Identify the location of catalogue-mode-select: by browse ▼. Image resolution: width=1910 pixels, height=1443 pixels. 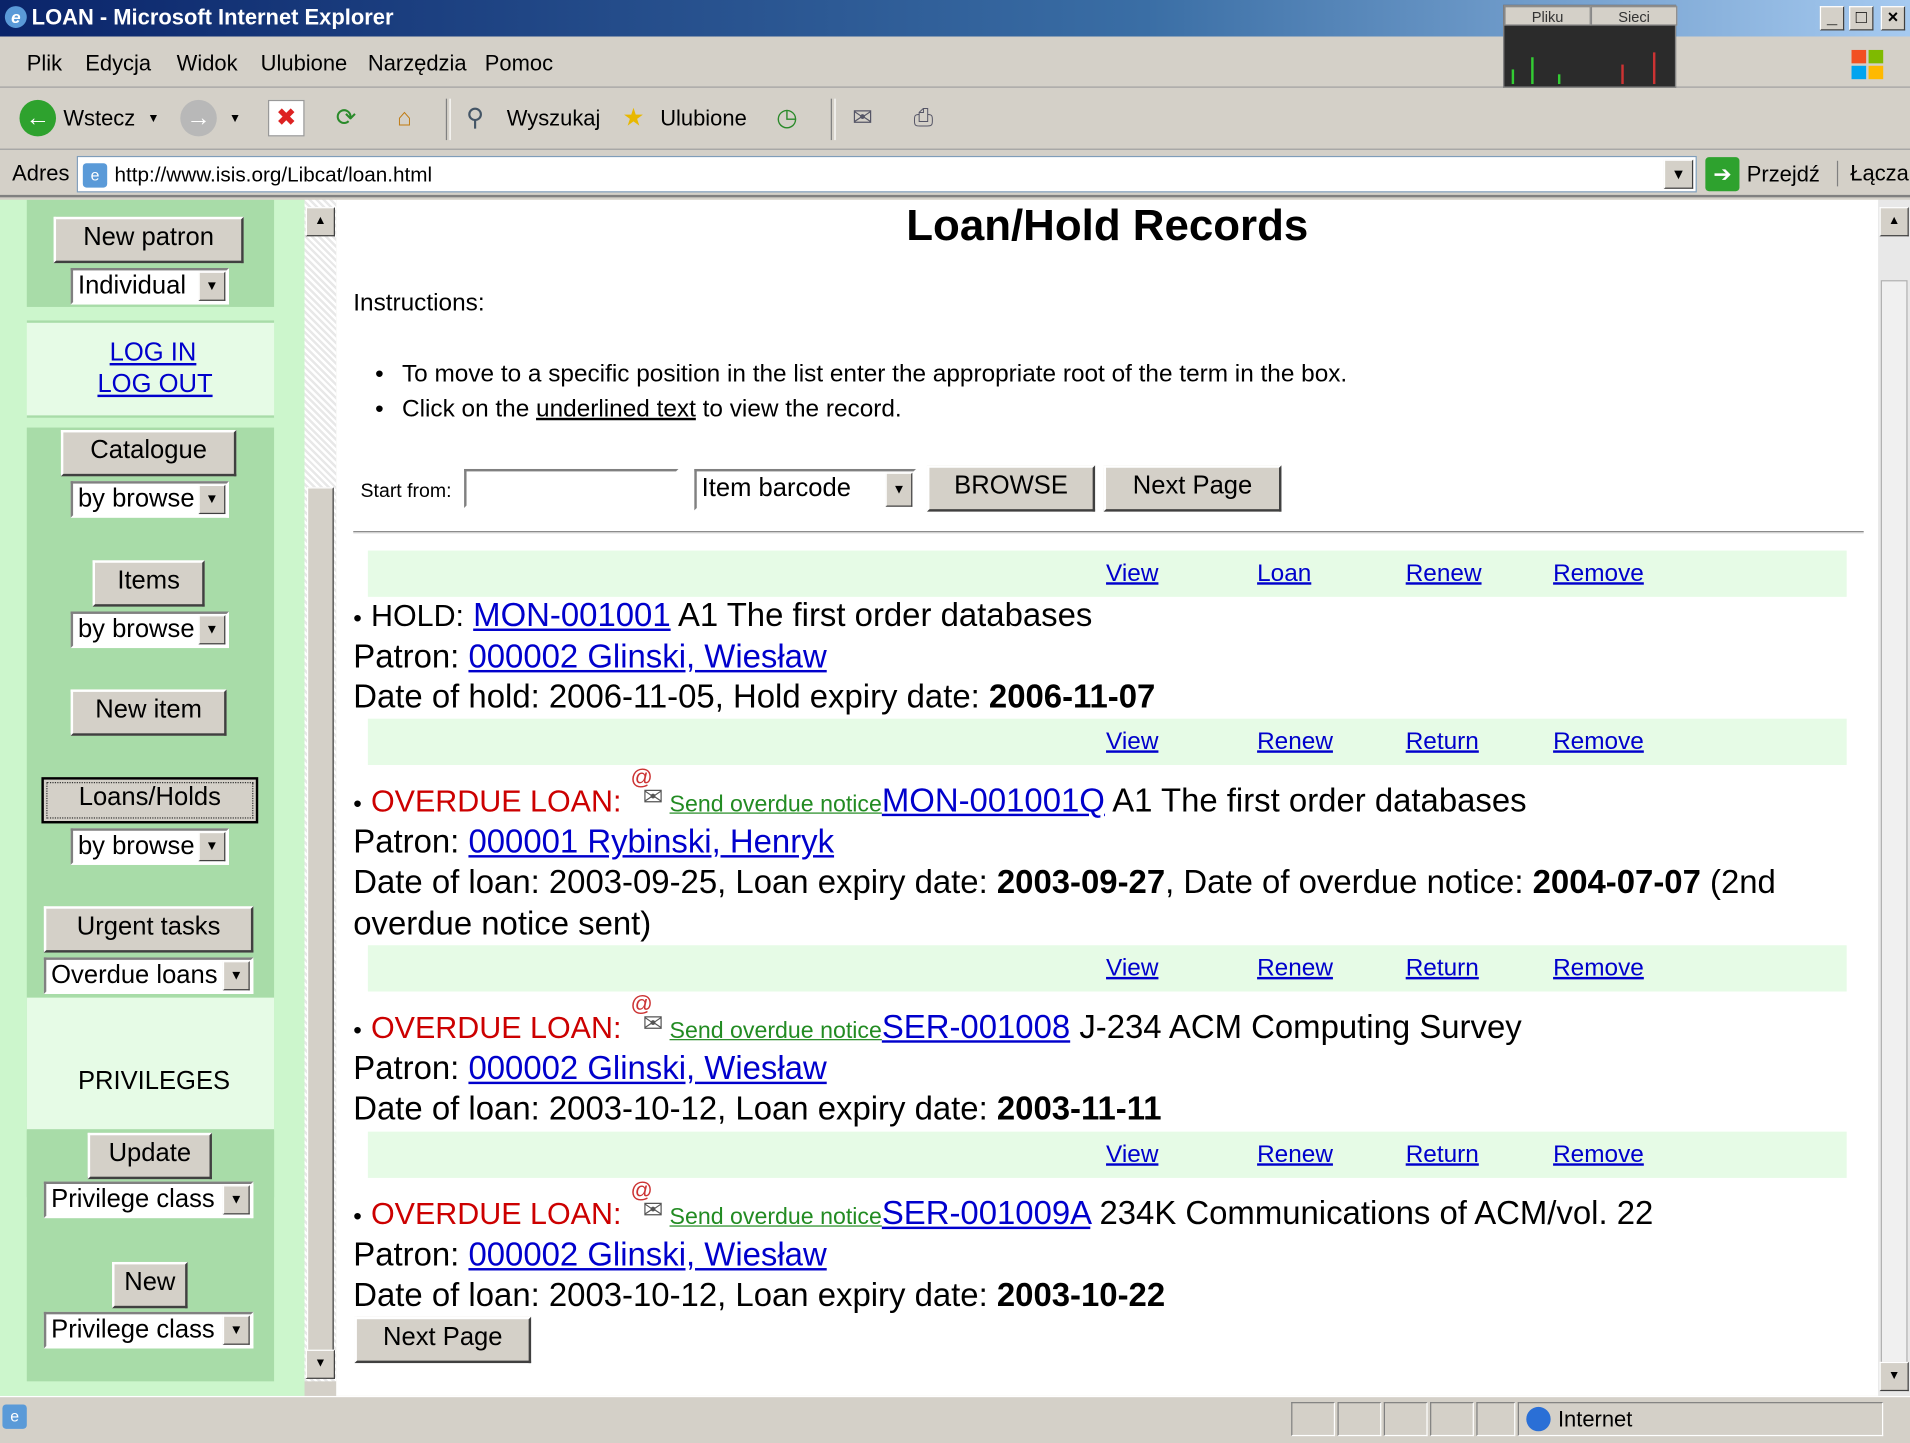
(150, 499).